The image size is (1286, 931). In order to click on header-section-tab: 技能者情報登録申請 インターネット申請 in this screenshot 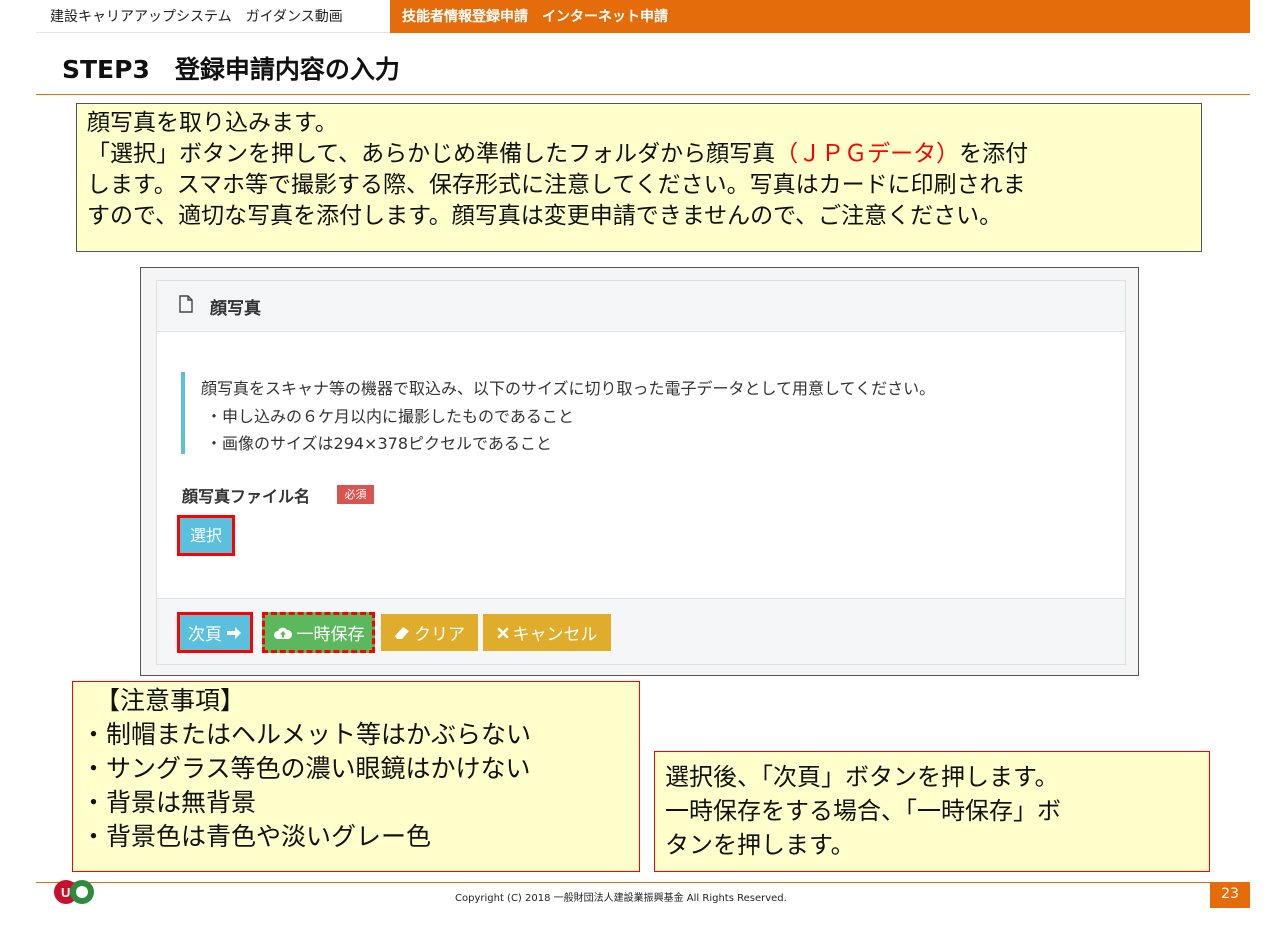, I will do `click(820, 16)`.